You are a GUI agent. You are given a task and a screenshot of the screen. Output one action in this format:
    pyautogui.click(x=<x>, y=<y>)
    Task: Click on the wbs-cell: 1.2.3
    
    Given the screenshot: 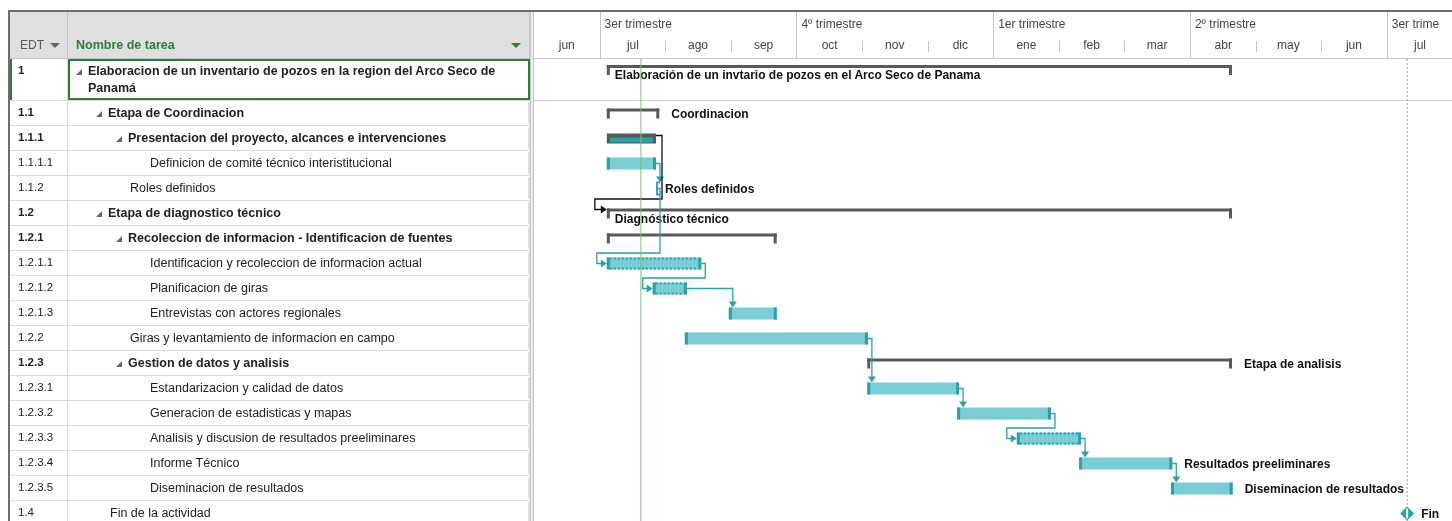 What is the action you would take?
    pyautogui.click(x=39, y=363)
    